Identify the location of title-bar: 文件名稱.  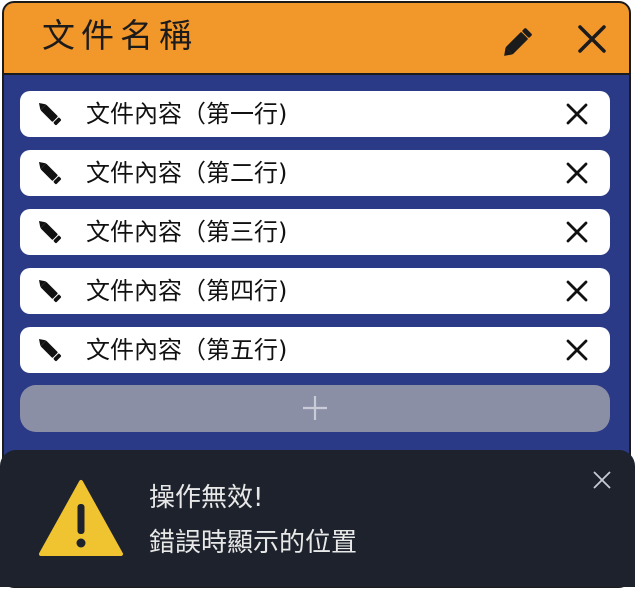
(316, 39).